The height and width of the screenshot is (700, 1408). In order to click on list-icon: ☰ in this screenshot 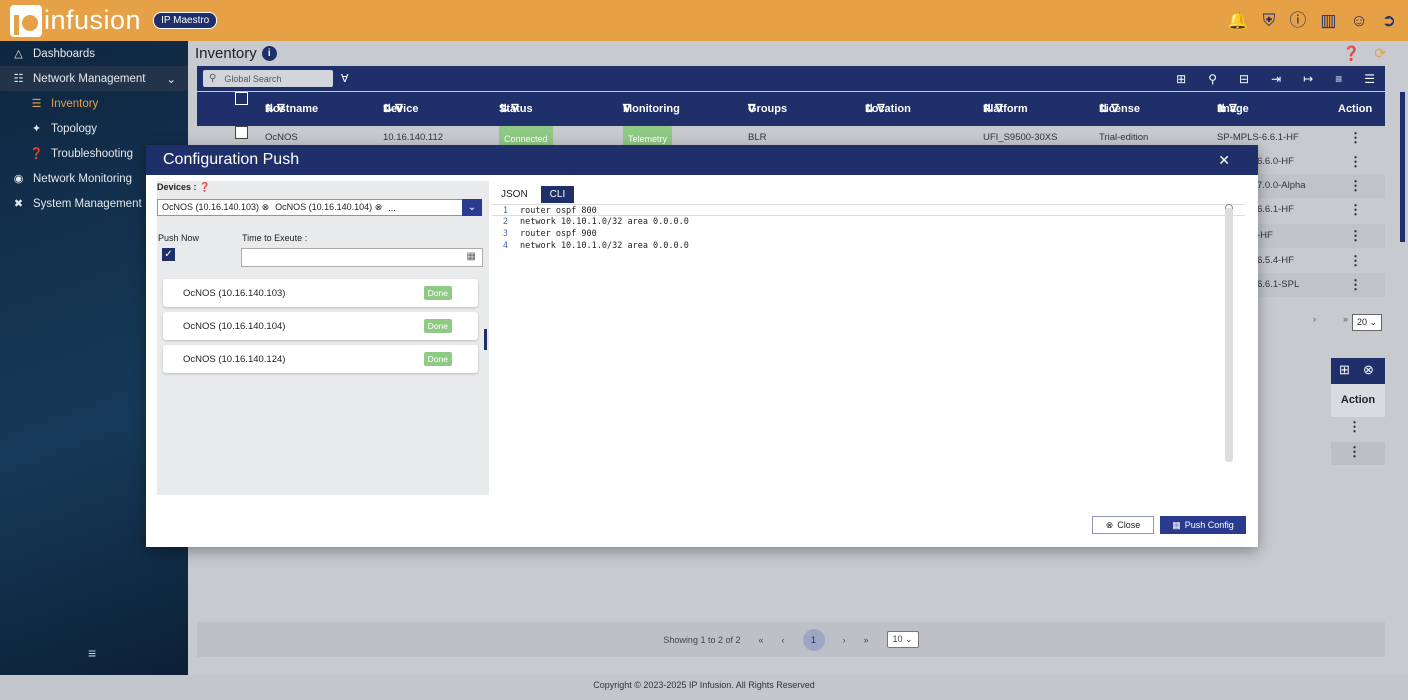, I will do `click(1369, 79)`.